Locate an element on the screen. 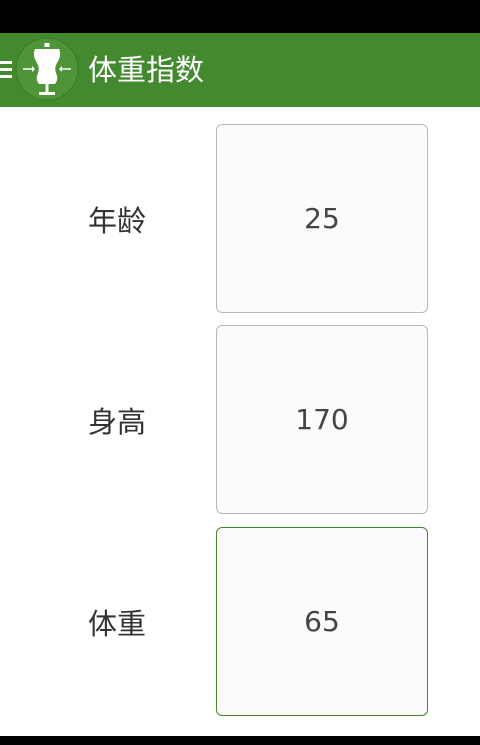 The image size is (480, 745). hamburger-menu-icon is located at coordinates (6, 70).